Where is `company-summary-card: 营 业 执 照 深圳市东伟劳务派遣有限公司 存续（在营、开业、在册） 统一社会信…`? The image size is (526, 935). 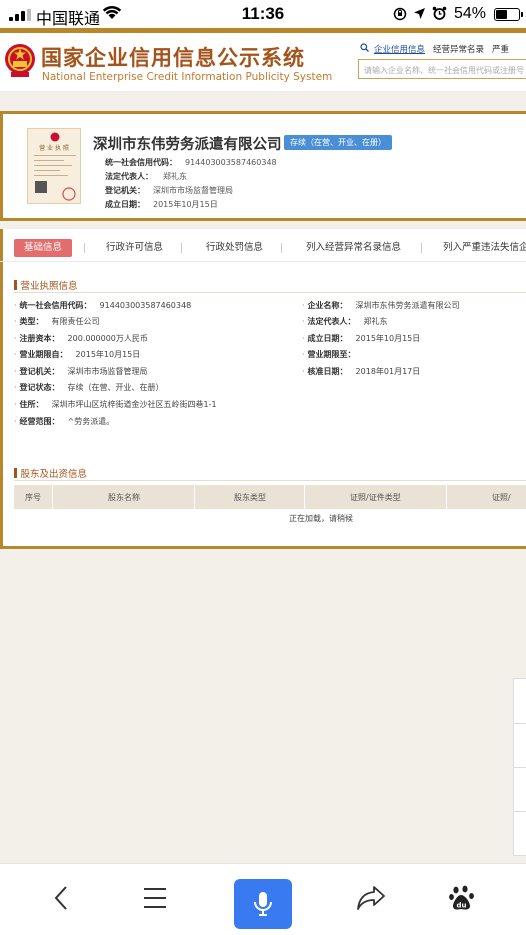 company-summary-card: 营 业 执 照 深圳市东伟劳务派遣有限公司 存续（在营、开业、在册） 统一社会信… is located at coordinates (263, 166).